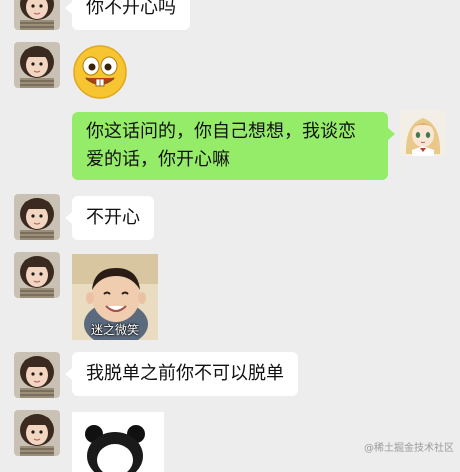 This screenshot has height=472, width=460. I want to click on message-text: 你不开心吗, so click(131, 9).